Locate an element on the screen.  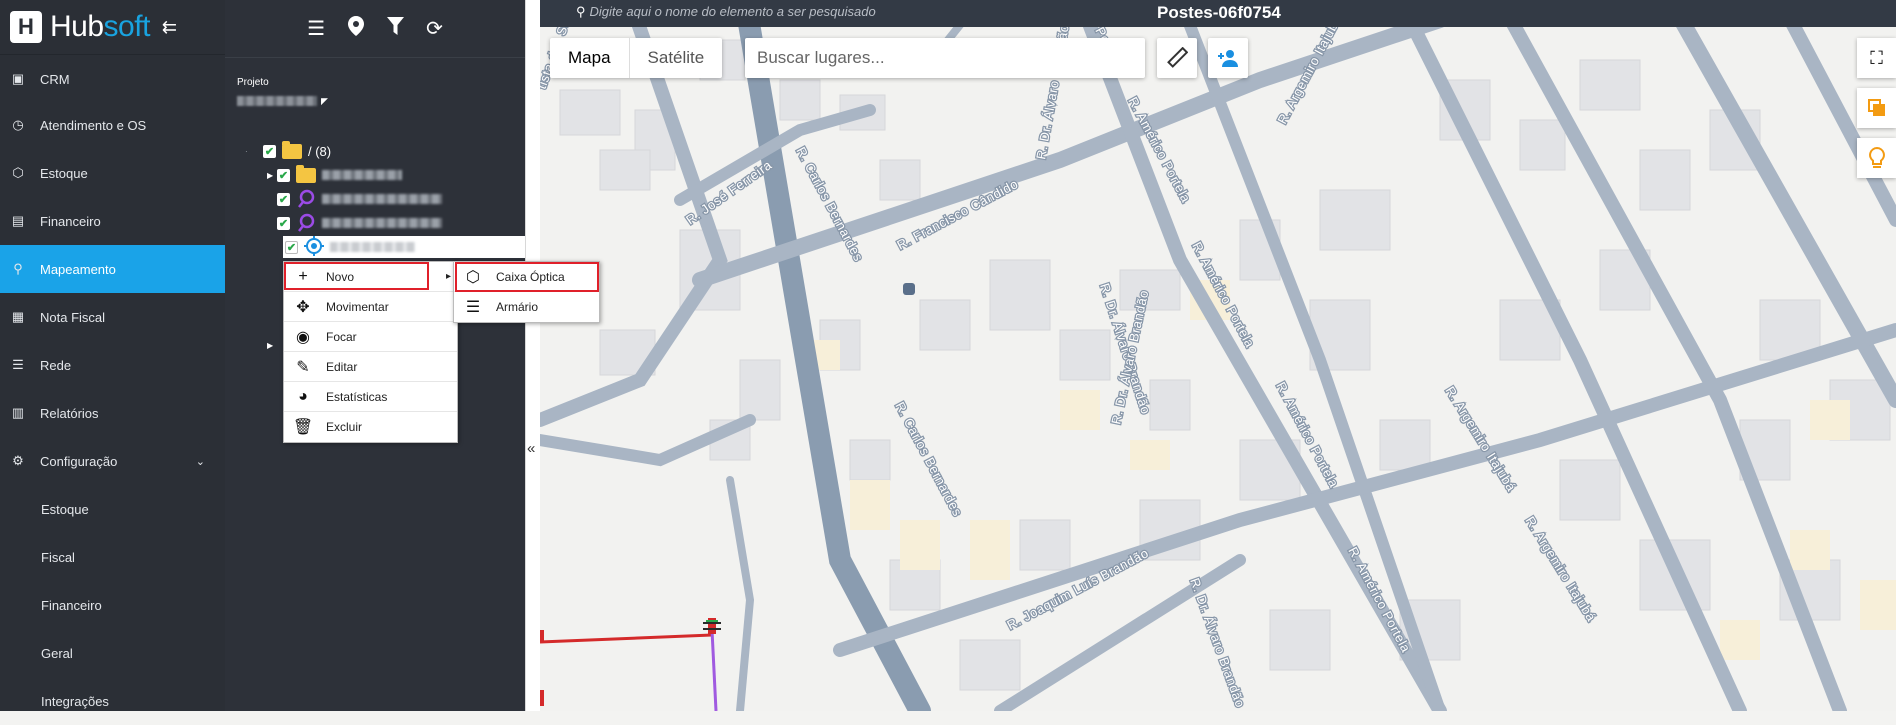
menu-item-arm-rio: ☰ Armário is located at coordinates (526, 307).